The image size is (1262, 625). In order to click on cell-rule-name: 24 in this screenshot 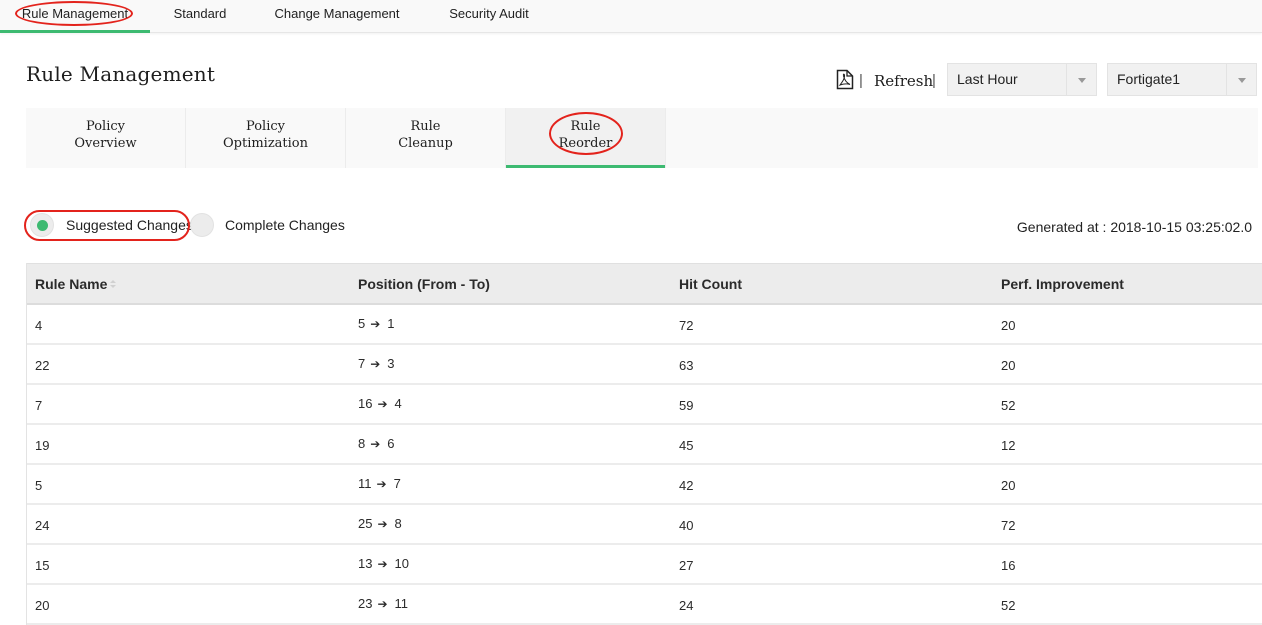, I will do `click(42, 525)`.